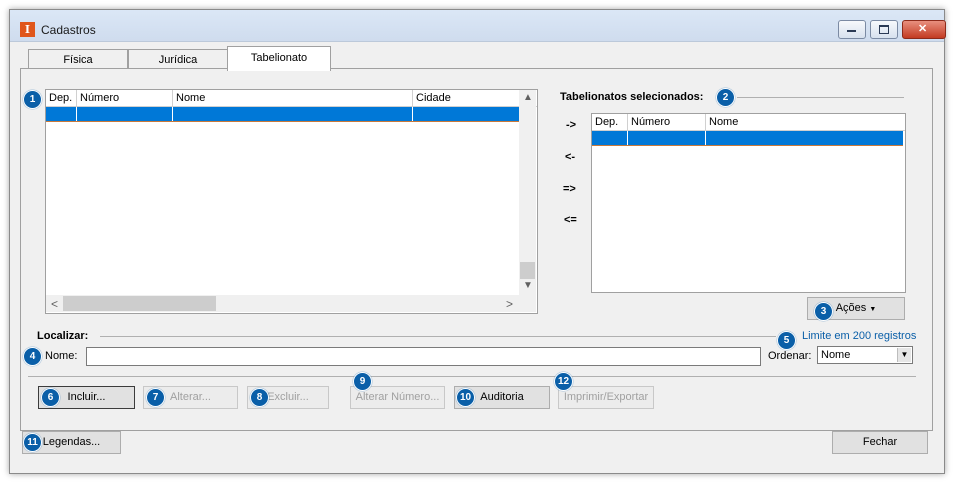 This screenshot has width=958, height=484. What do you see at coordinates (725, 97) in the screenshot?
I see `badge-2: 2` at bounding box center [725, 97].